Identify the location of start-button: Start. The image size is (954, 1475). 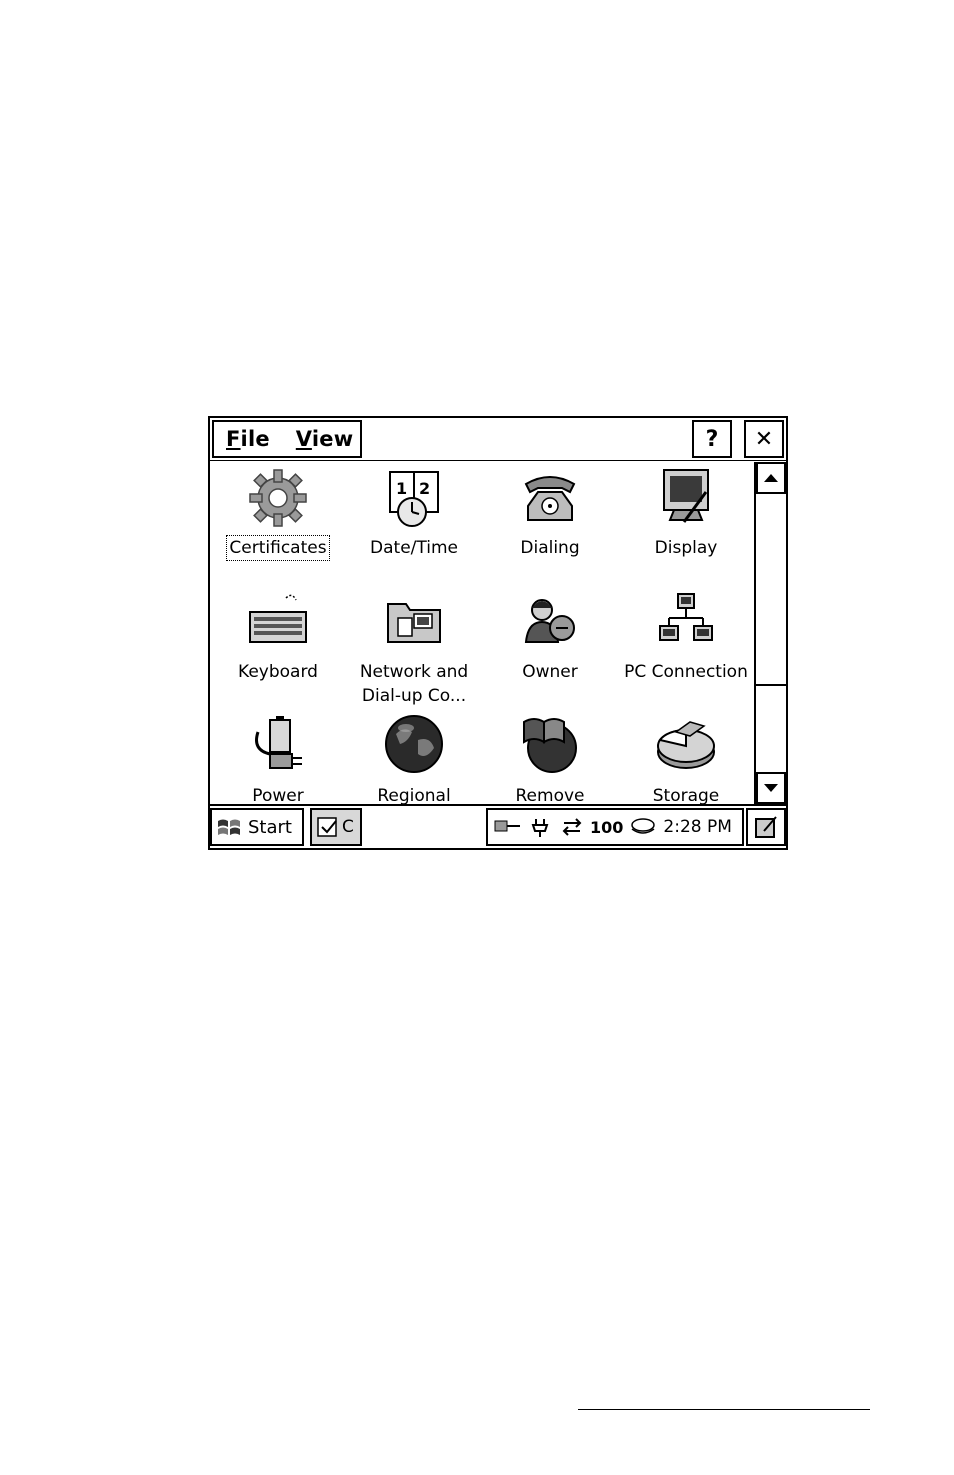
(257, 827).